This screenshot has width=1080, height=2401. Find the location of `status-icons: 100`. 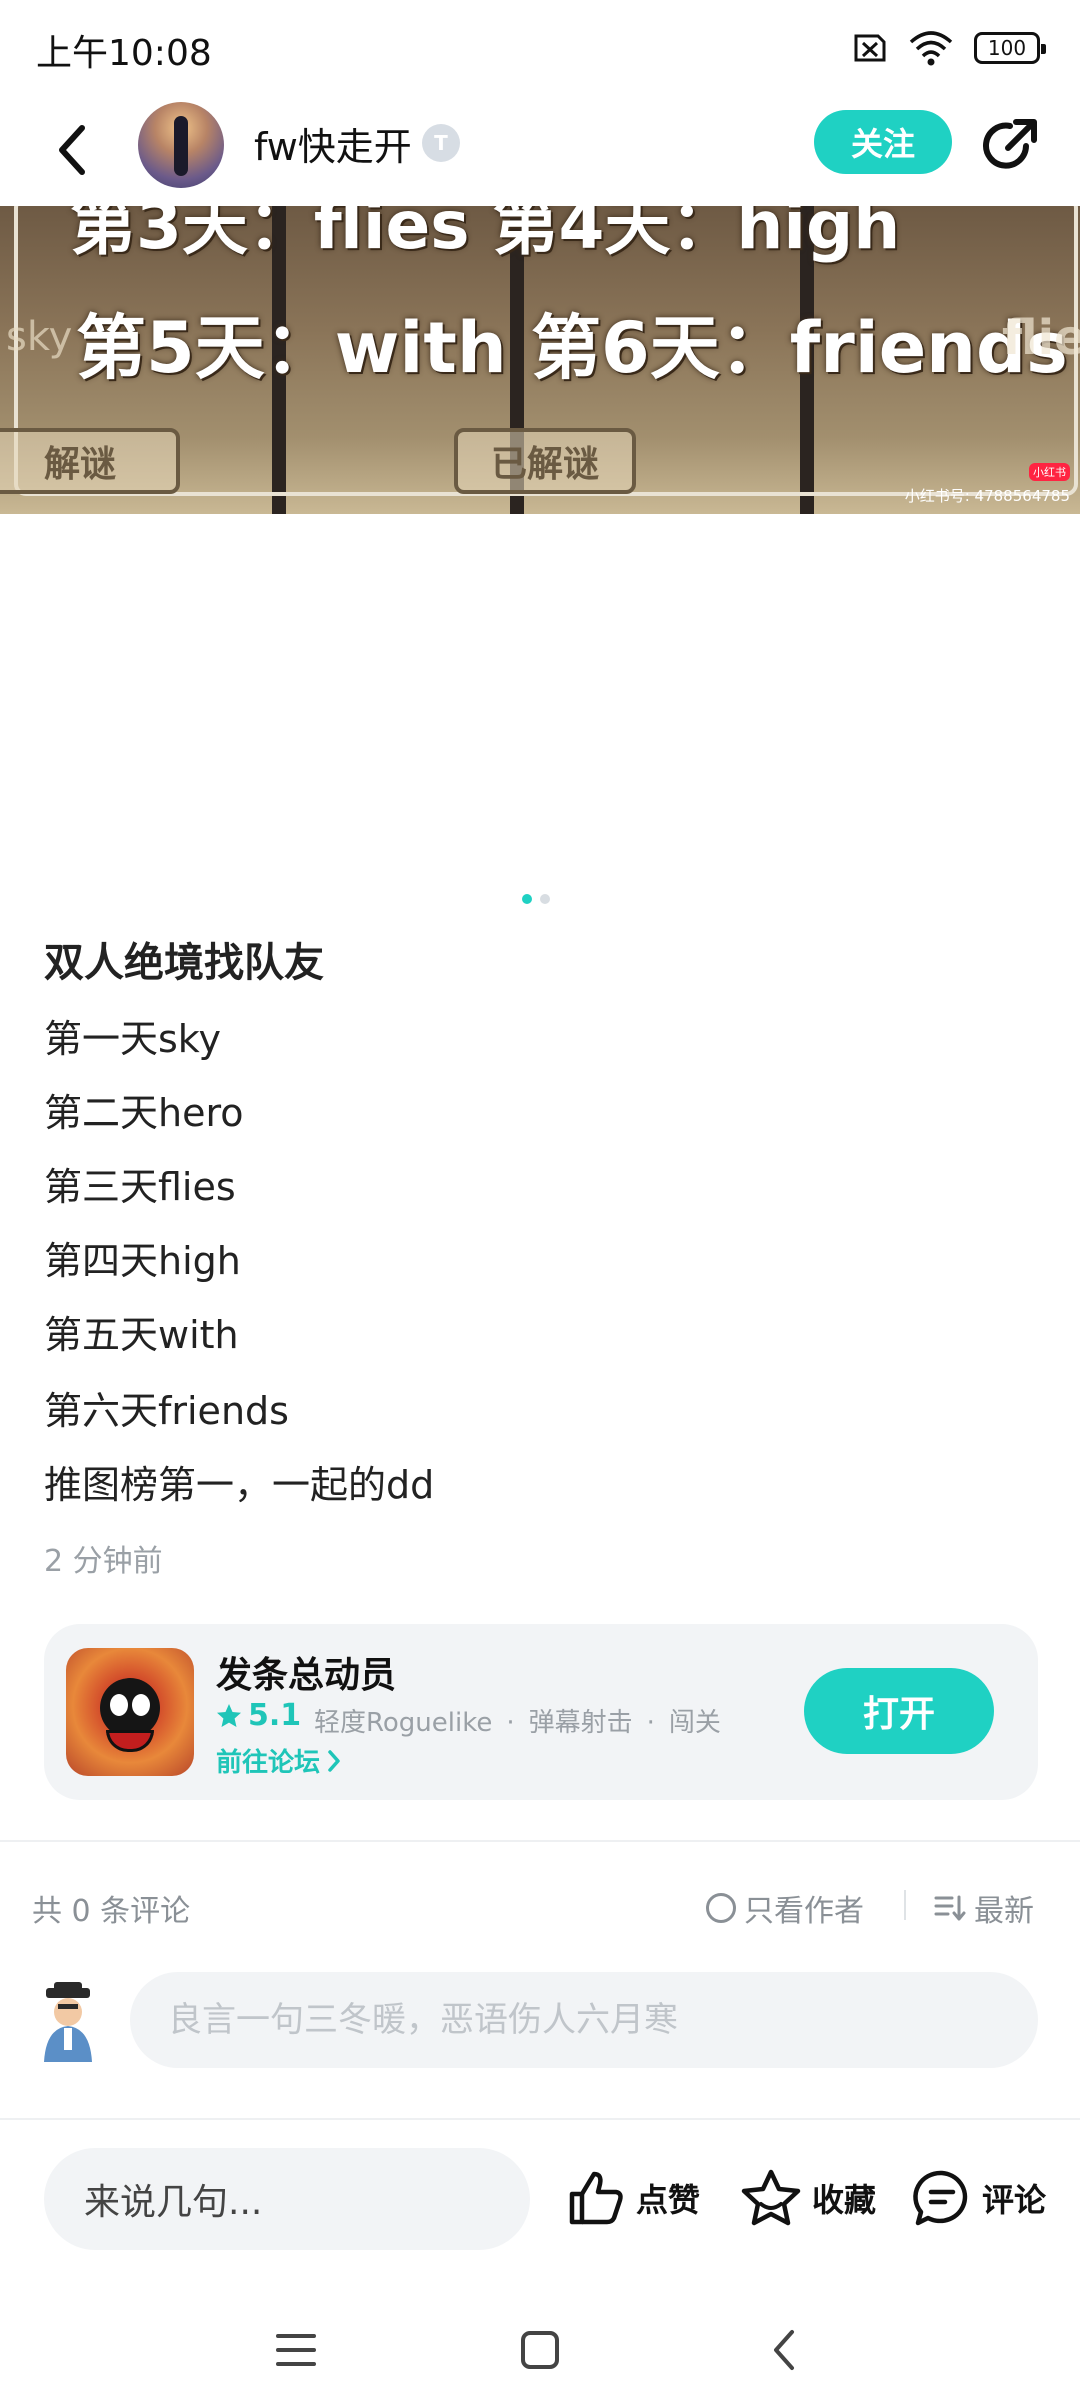

status-icons: 100 is located at coordinates (947, 48).